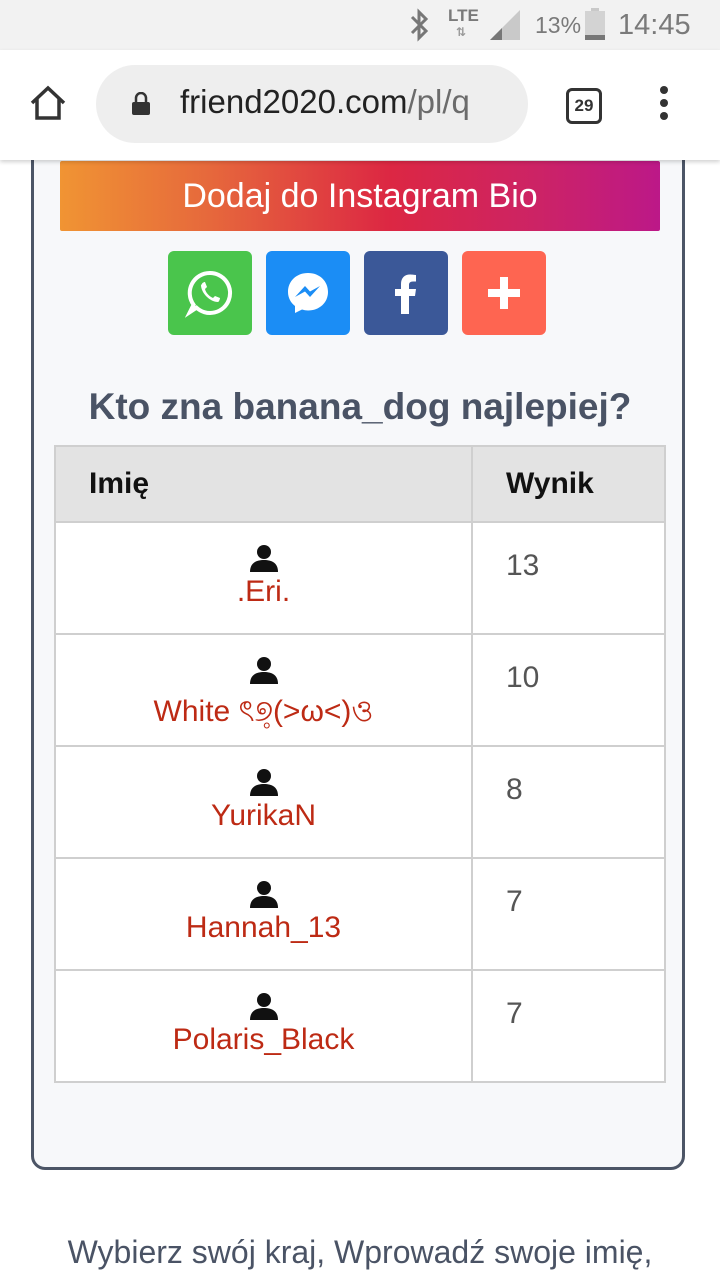 The height and width of the screenshot is (1280, 720). I want to click on name-cell: Hannah_13, so click(263, 914).